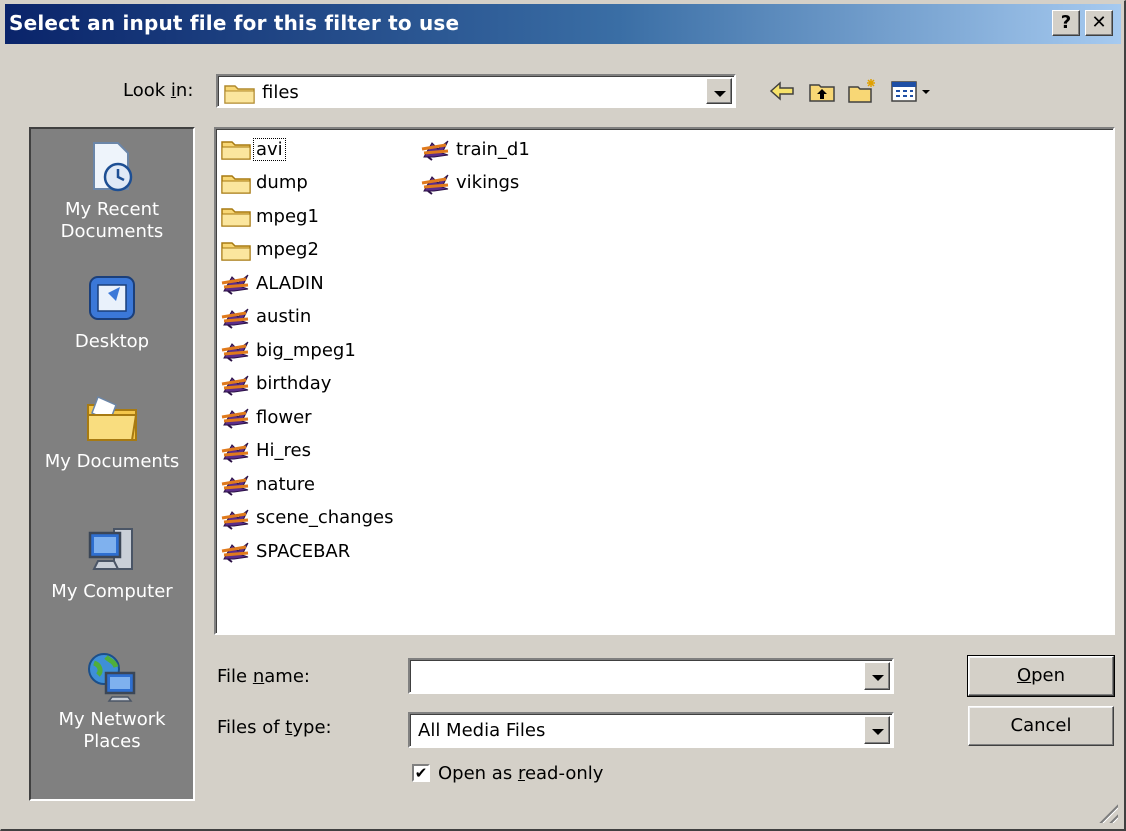  I want to click on look-in-dropdown-button, so click(719, 91).